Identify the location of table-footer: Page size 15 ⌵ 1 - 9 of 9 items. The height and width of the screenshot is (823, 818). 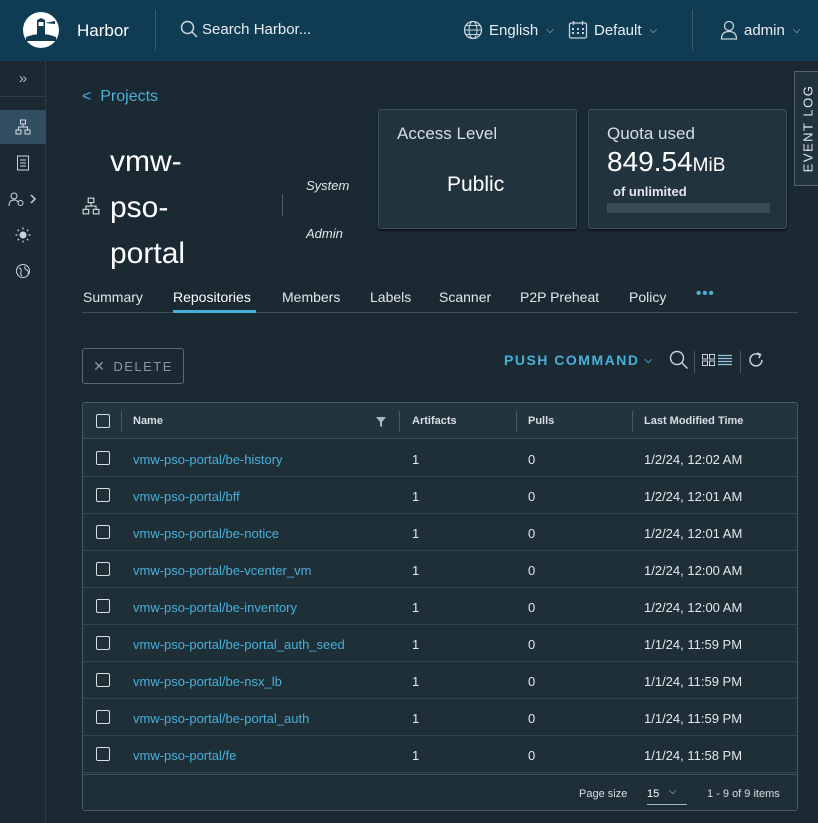
(440, 792).